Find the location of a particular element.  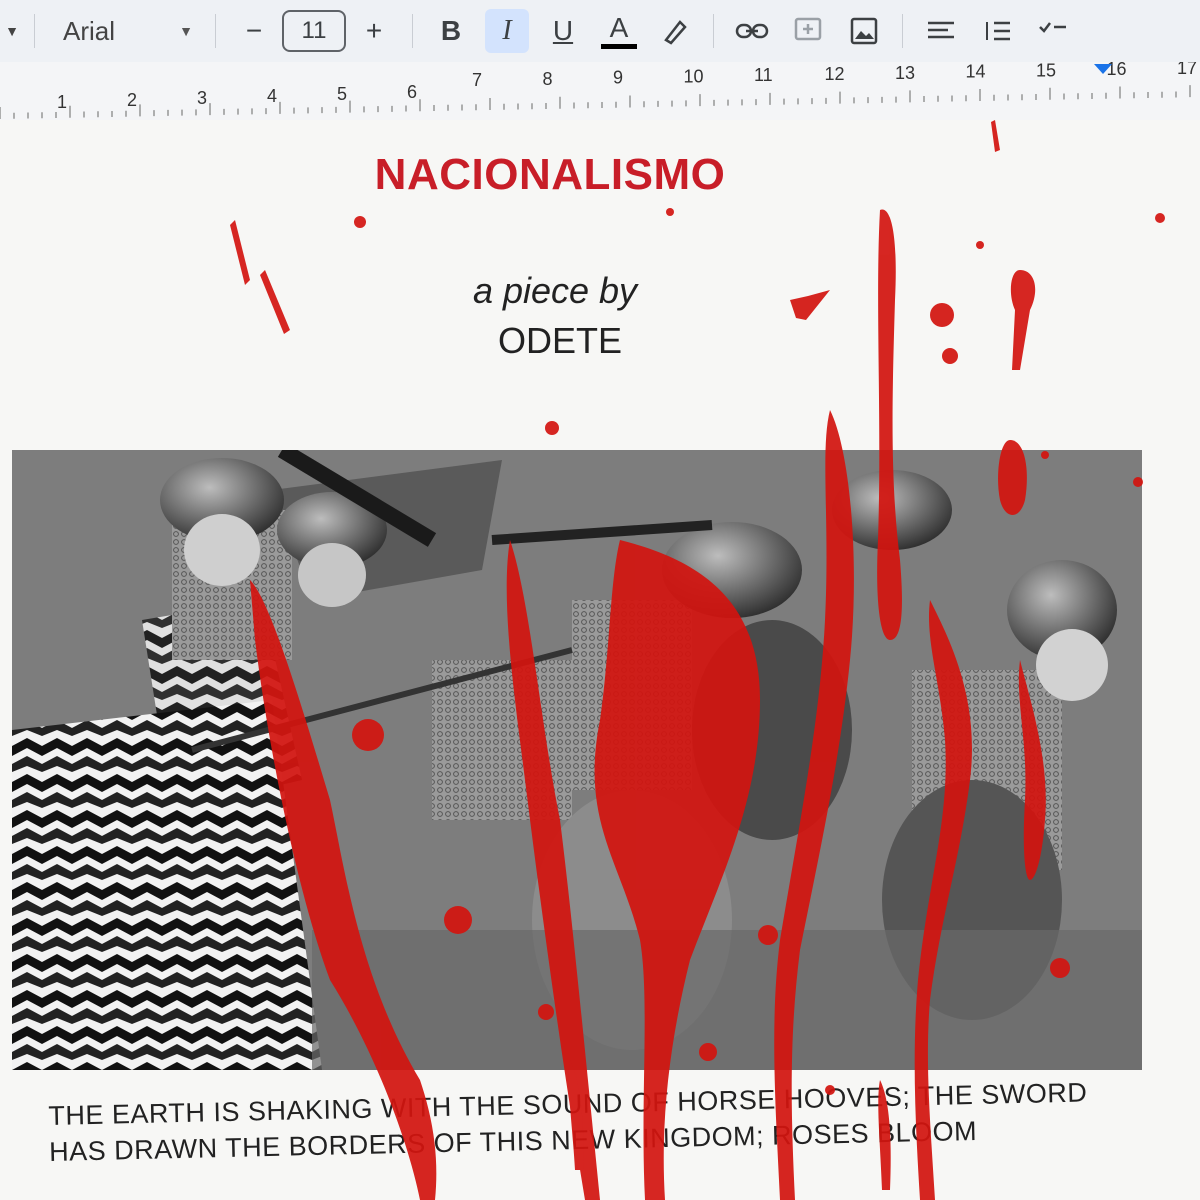

ruler-number: 1 is located at coordinates (62, 102).